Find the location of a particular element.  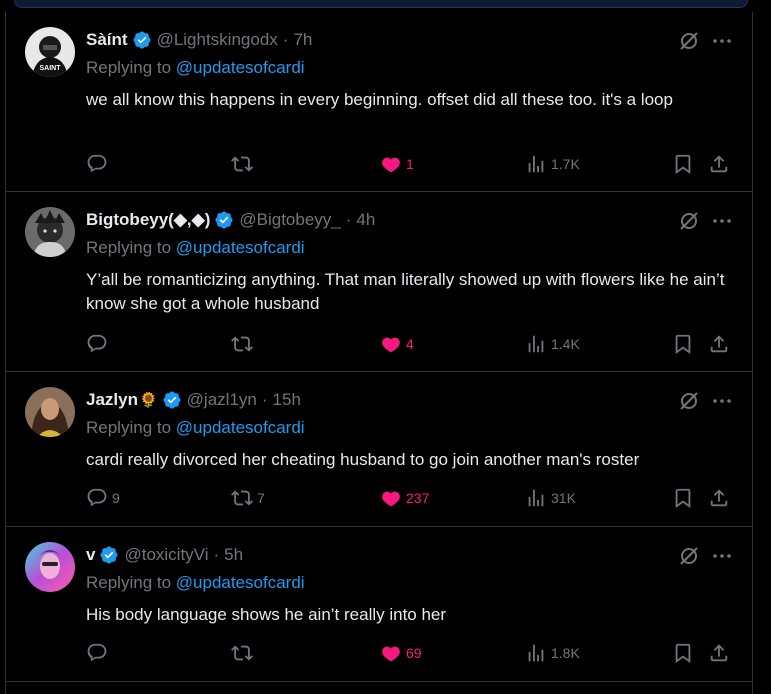

handle: @Bigtobeyy_ is located at coordinates (289, 220).